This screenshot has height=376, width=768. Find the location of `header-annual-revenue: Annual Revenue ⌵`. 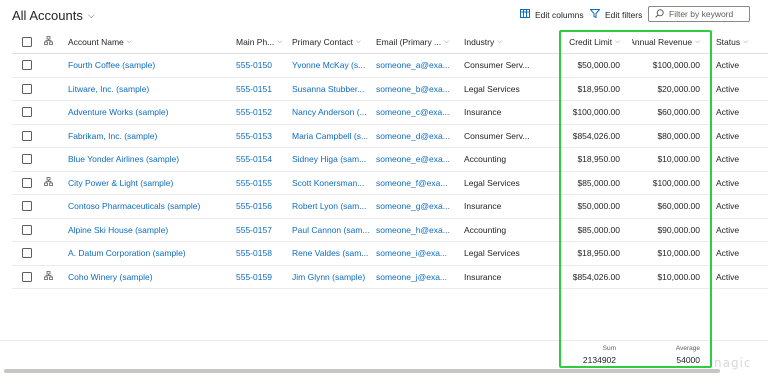

header-annual-revenue: Annual Revenue ⌵ is located at coordinates (666, 41).